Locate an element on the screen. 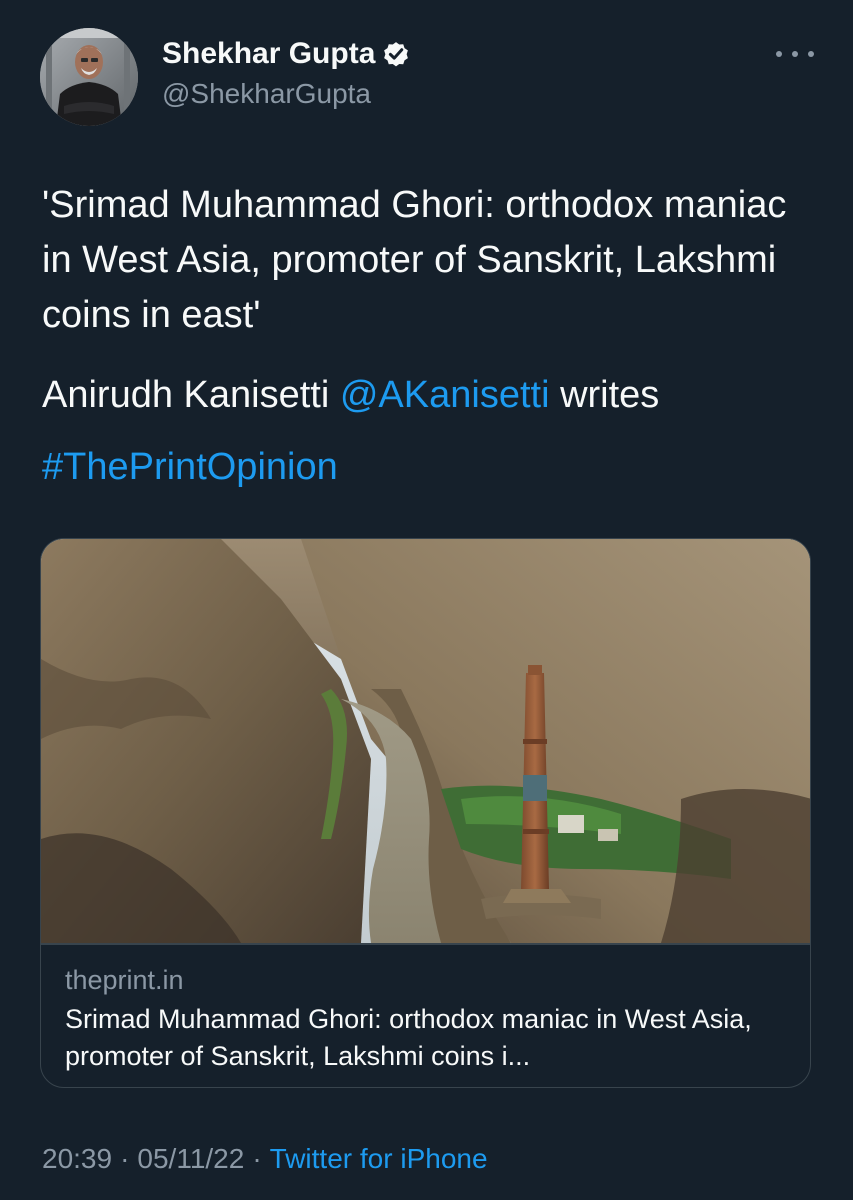  tweet-source: Twitter for iPhone is located at coordinates (379, 1158).